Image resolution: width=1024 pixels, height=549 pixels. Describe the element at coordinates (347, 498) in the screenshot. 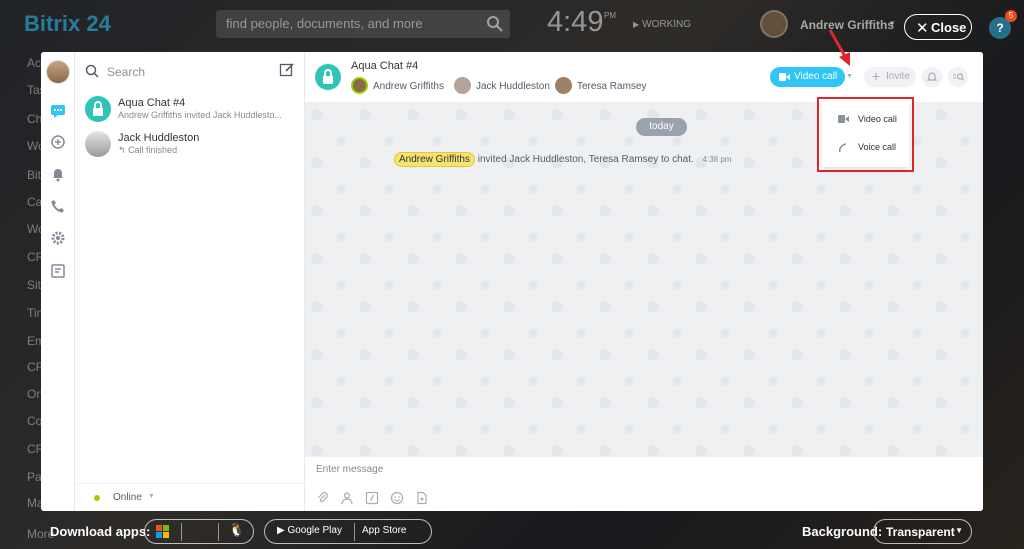

I see `user-icon` at that location.